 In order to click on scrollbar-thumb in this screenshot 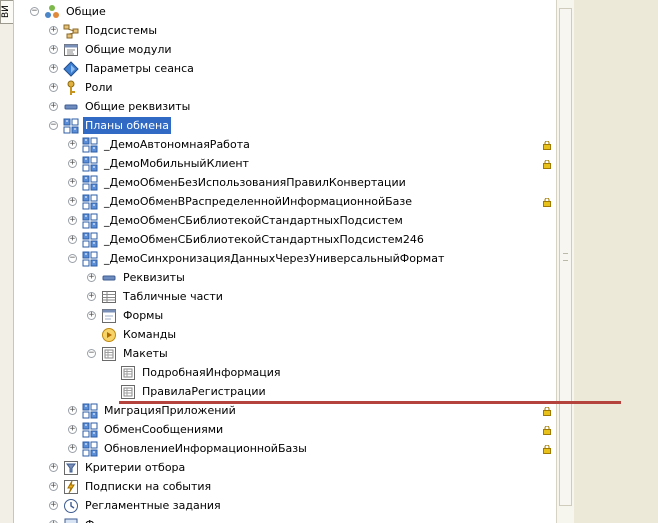, I will do `click(565, 257)`.